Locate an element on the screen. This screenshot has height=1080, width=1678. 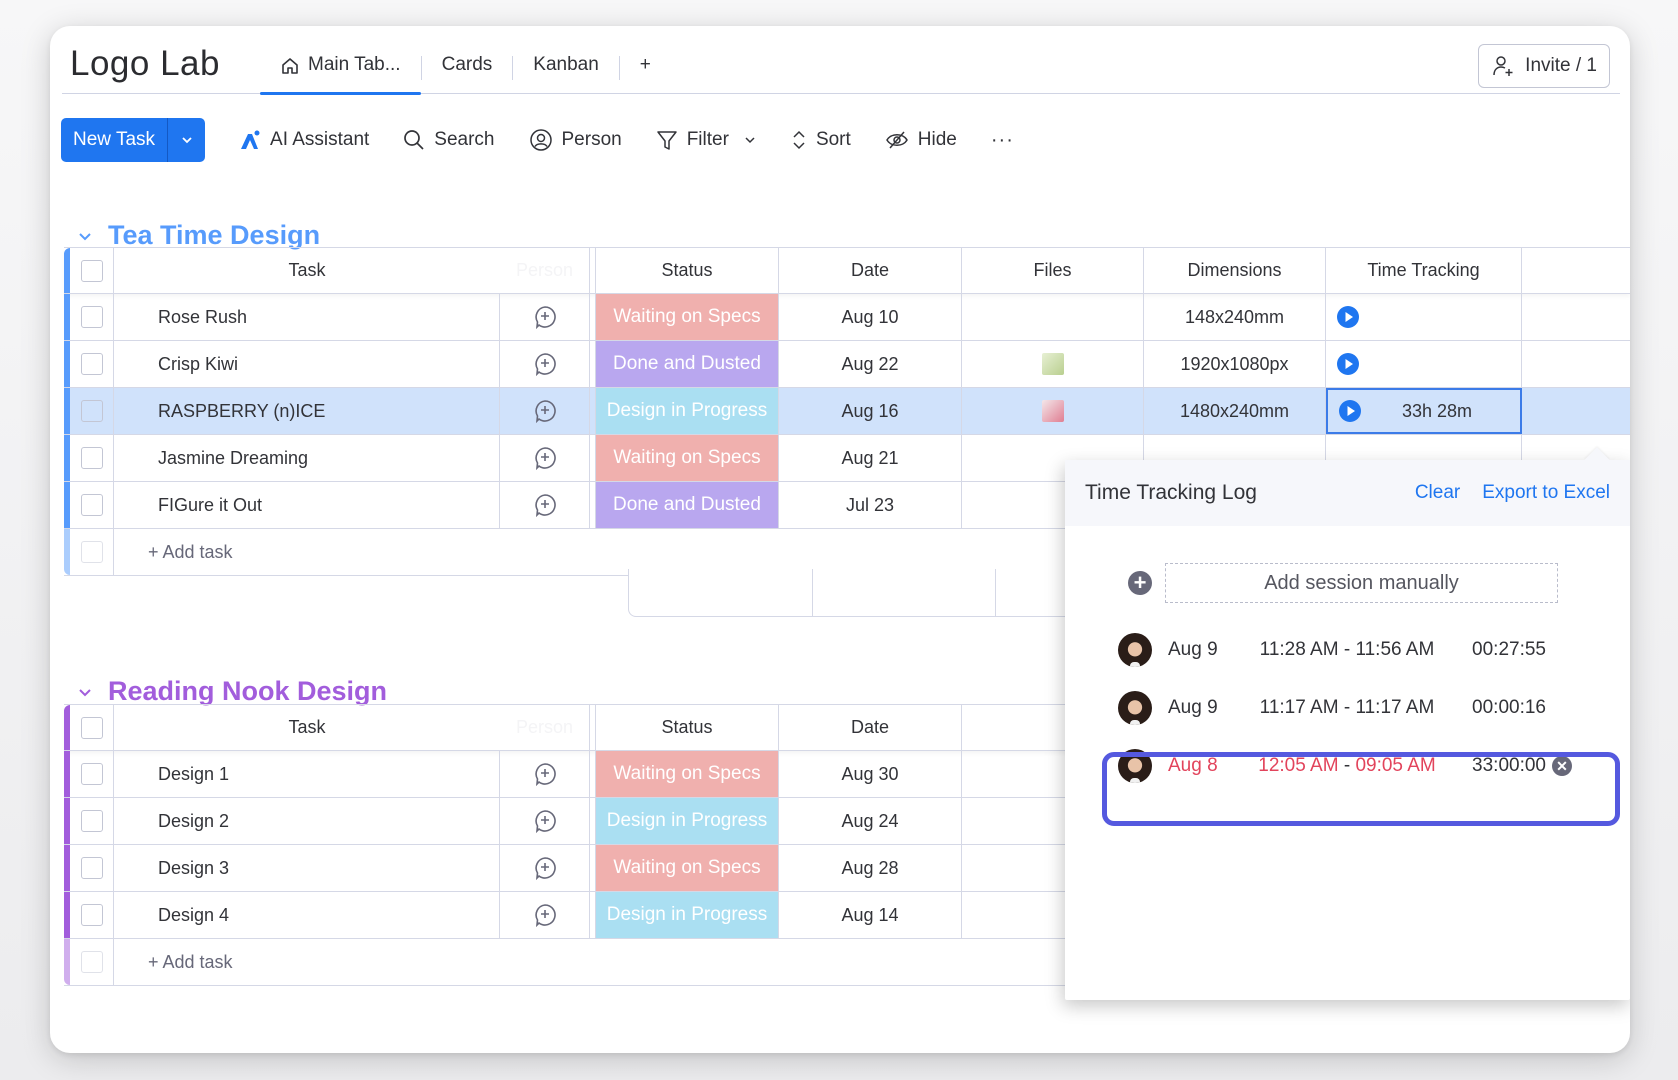
dimensions-cell: 148x240mm is located at coordinates (1235, 317).